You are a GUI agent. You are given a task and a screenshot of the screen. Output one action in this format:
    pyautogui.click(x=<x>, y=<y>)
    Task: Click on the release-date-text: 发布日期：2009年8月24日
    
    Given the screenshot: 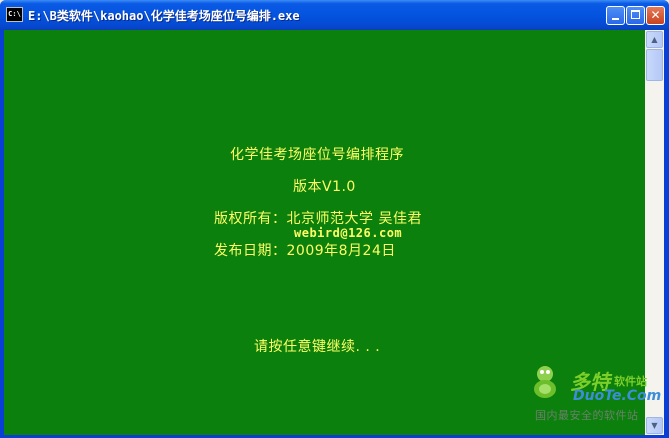 What is the action you would take?
    pyautogui.click(x=305, y=251)
    